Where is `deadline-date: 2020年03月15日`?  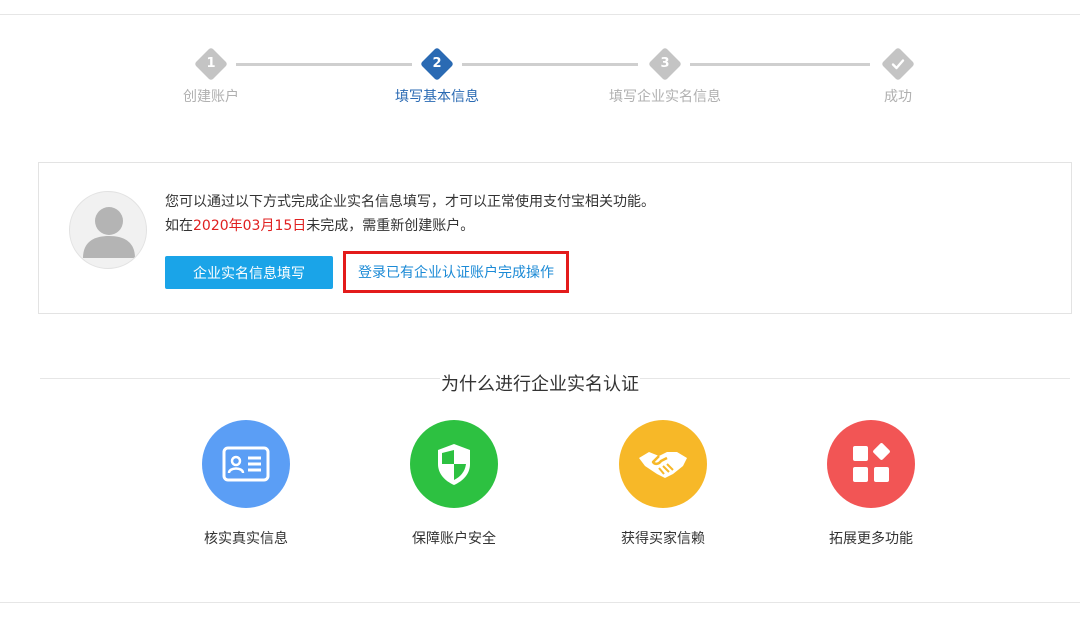 deadline-date: 2020年03月15日 is located at coordinates (250, 226).